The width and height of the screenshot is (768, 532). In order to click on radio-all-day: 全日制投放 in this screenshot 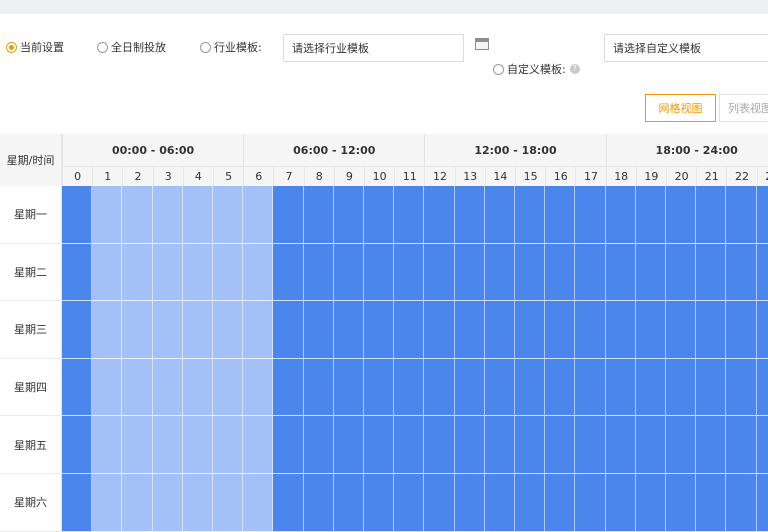, I will do `click(131, 47)`.